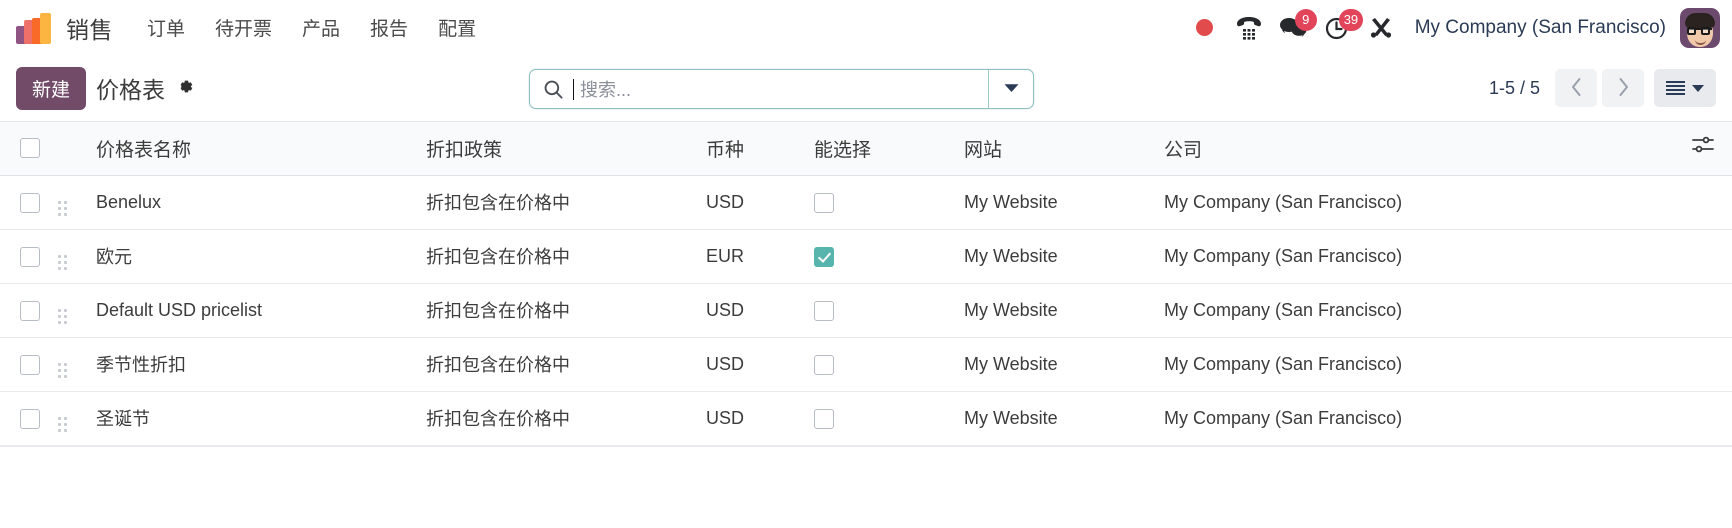 Image resolution: width=1732 pixels, height=528 pixels. Describe the element at coordinates (553, 89) in the screenshot. I see `search-icon` at that location.